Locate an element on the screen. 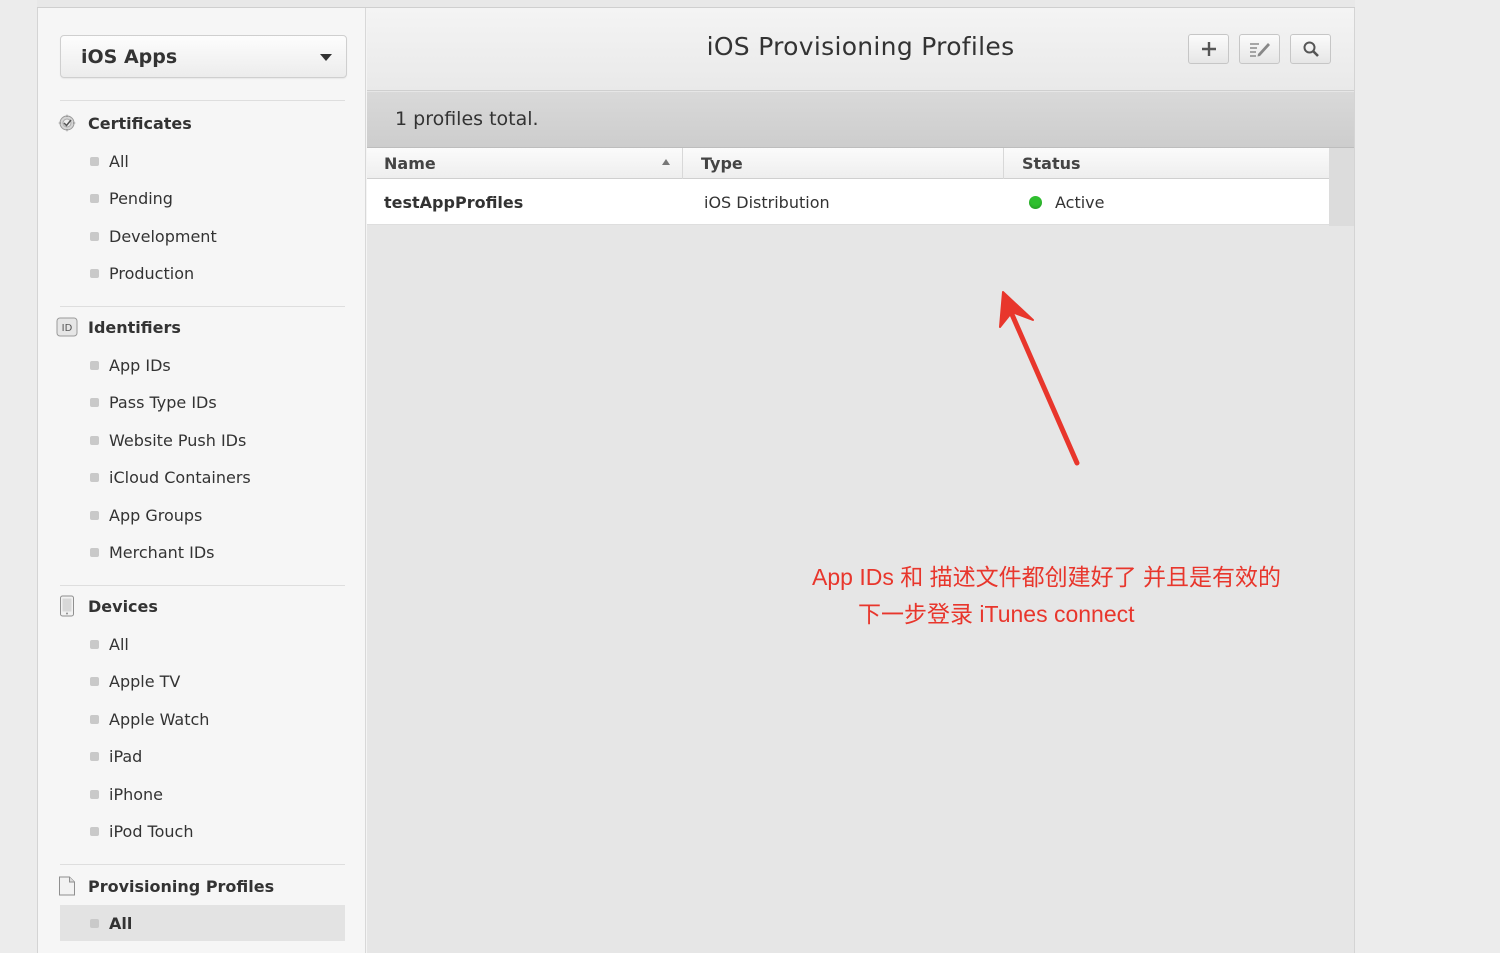  sidebar-item-merchant-ids: Merchant IDs is located at coordinates (202, 552).